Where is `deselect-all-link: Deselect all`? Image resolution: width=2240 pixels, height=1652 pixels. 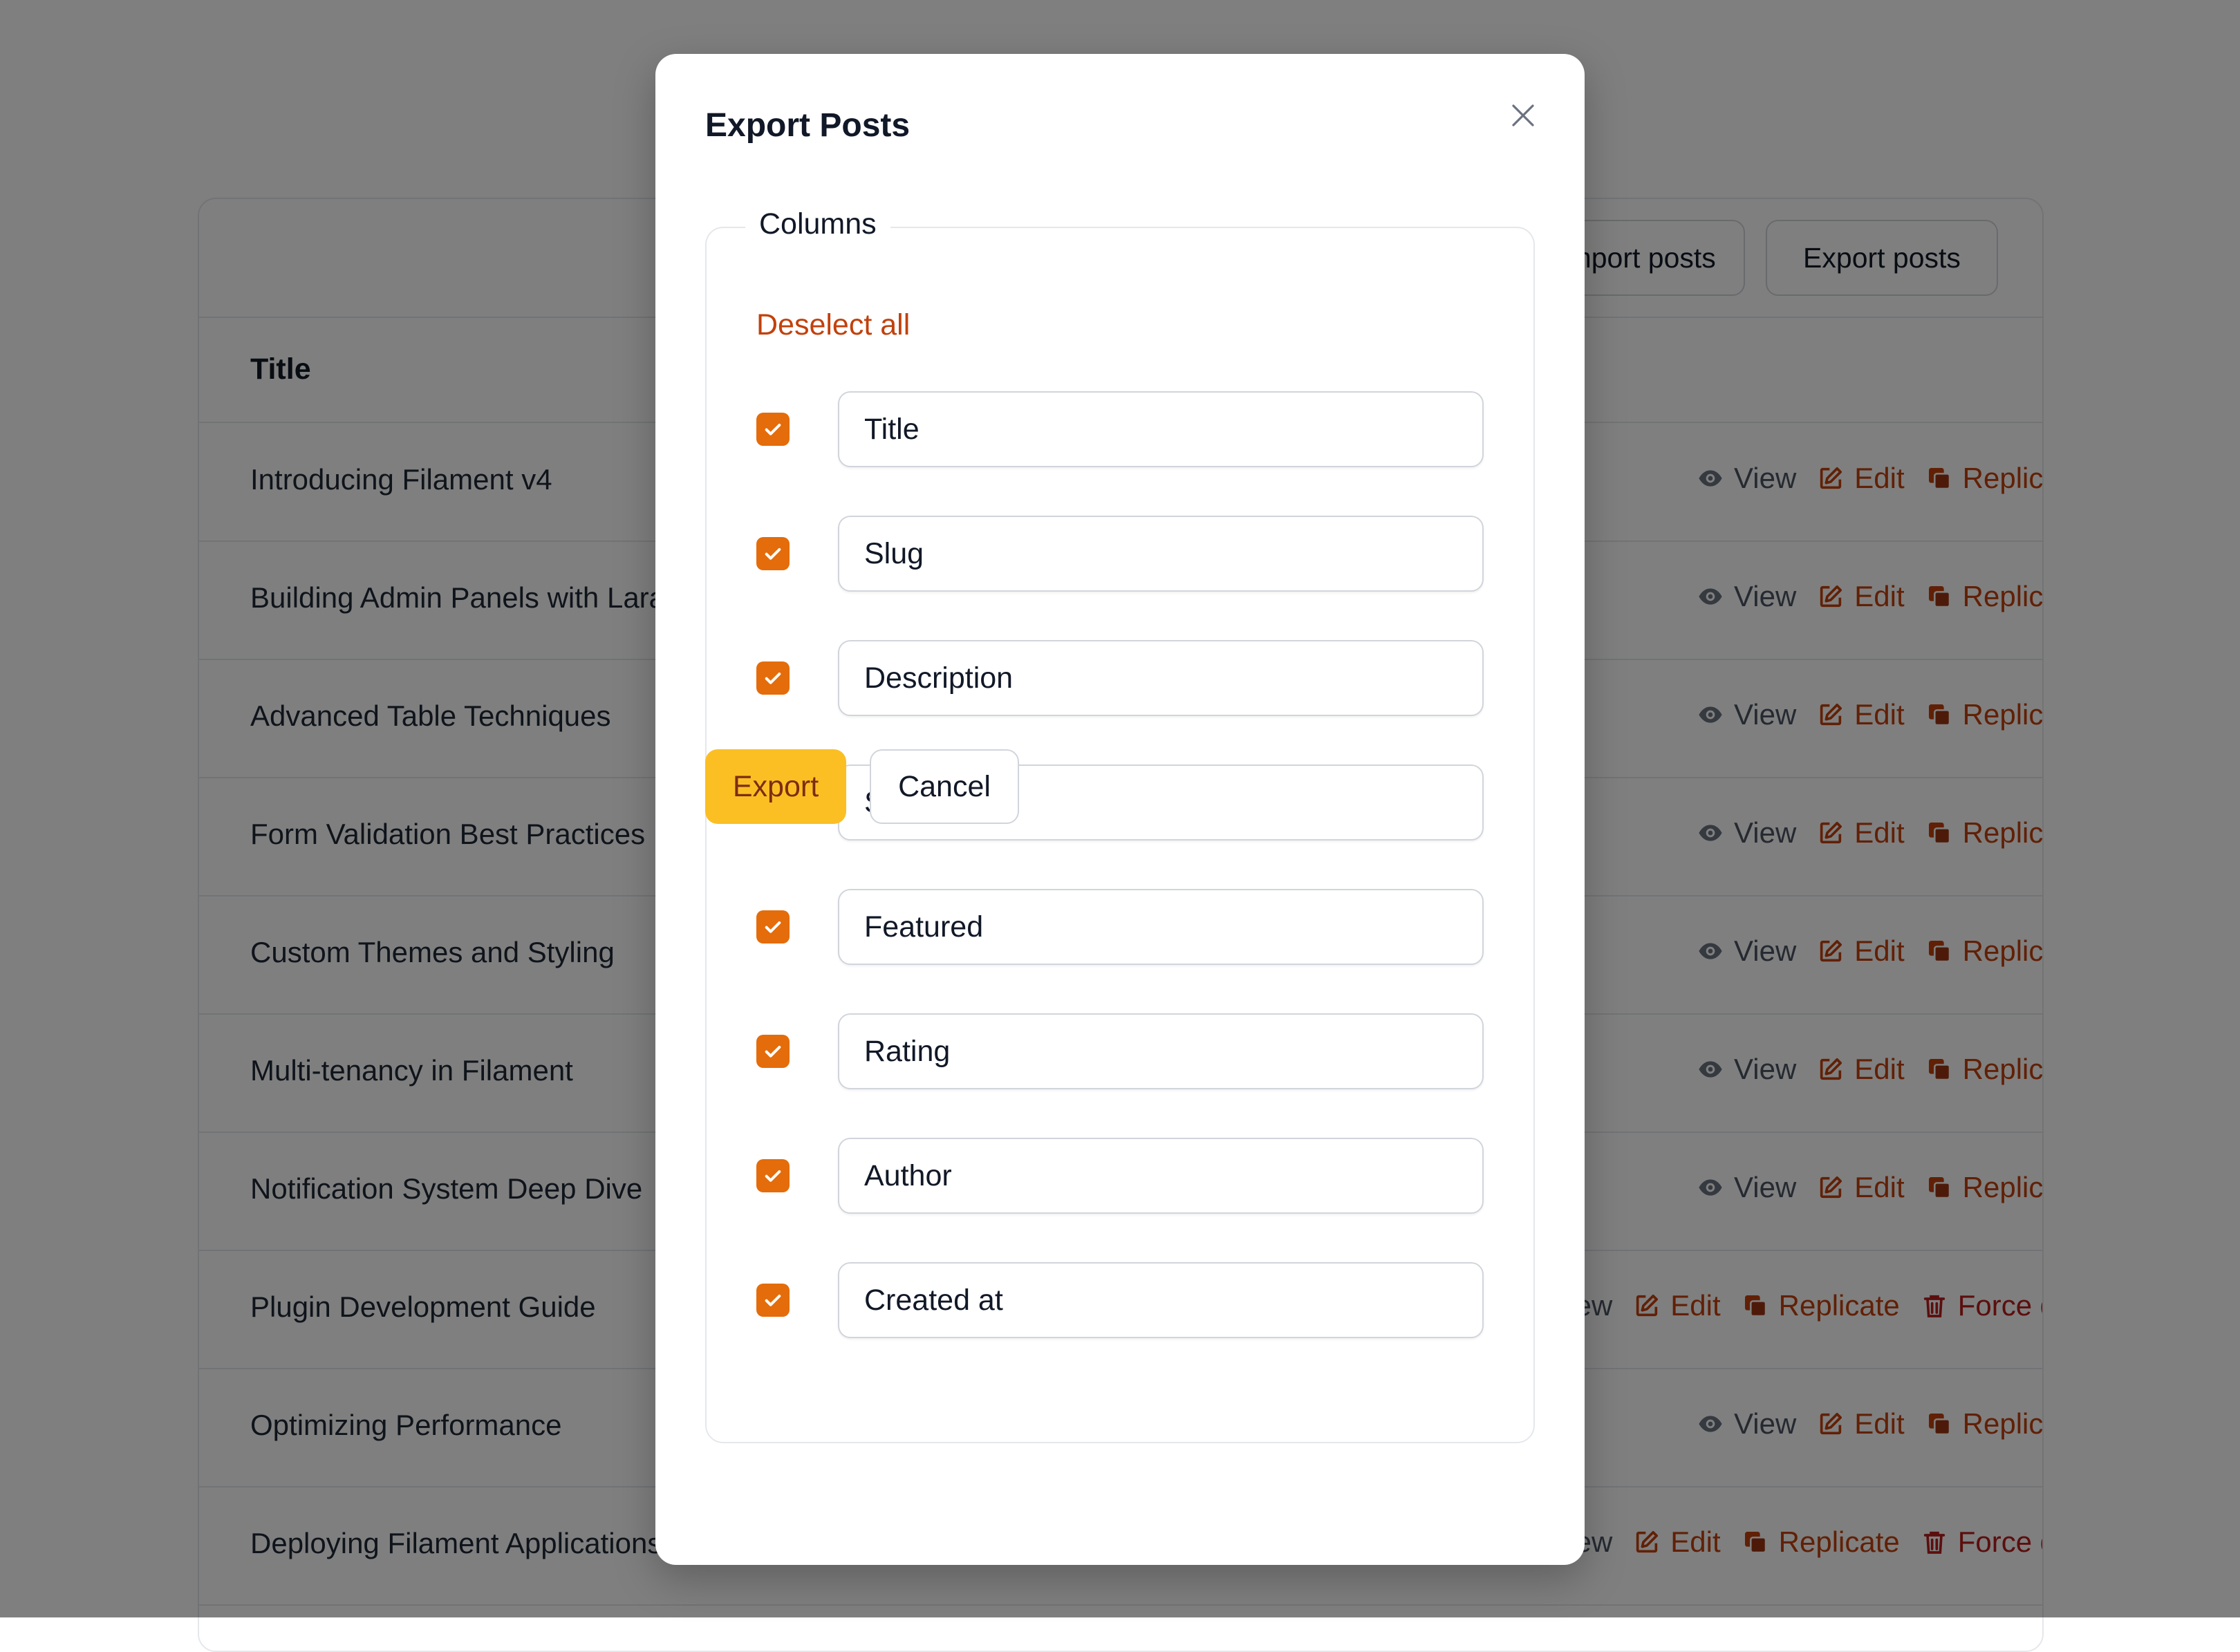
deselect-all-link: Deselect all is located at coordinates (833, 325).